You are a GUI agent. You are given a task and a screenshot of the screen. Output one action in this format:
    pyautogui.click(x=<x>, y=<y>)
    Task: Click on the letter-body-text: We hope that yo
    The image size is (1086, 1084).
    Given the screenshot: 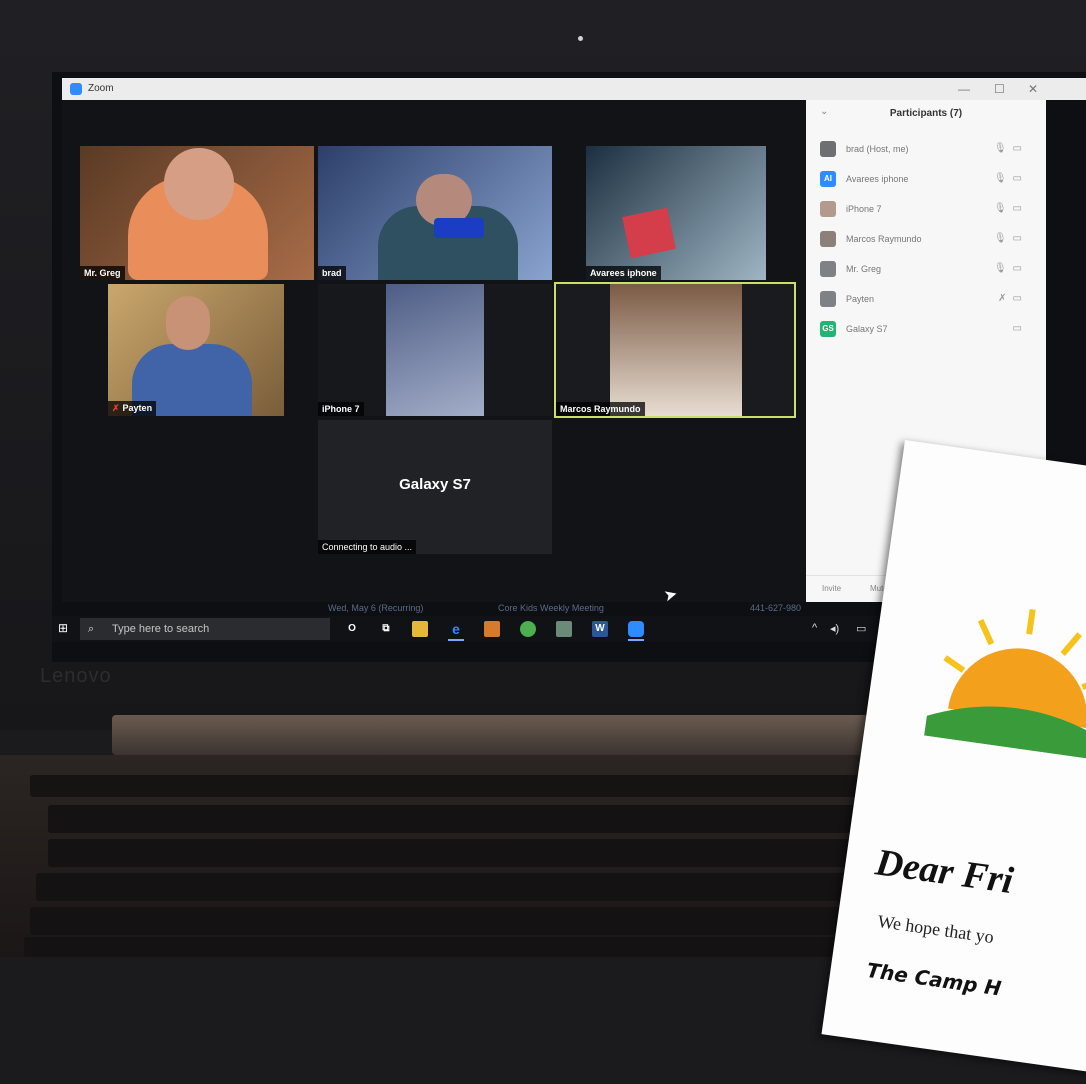 What is the action you would take?
    pyautogui.click(x=936, y=929)
    